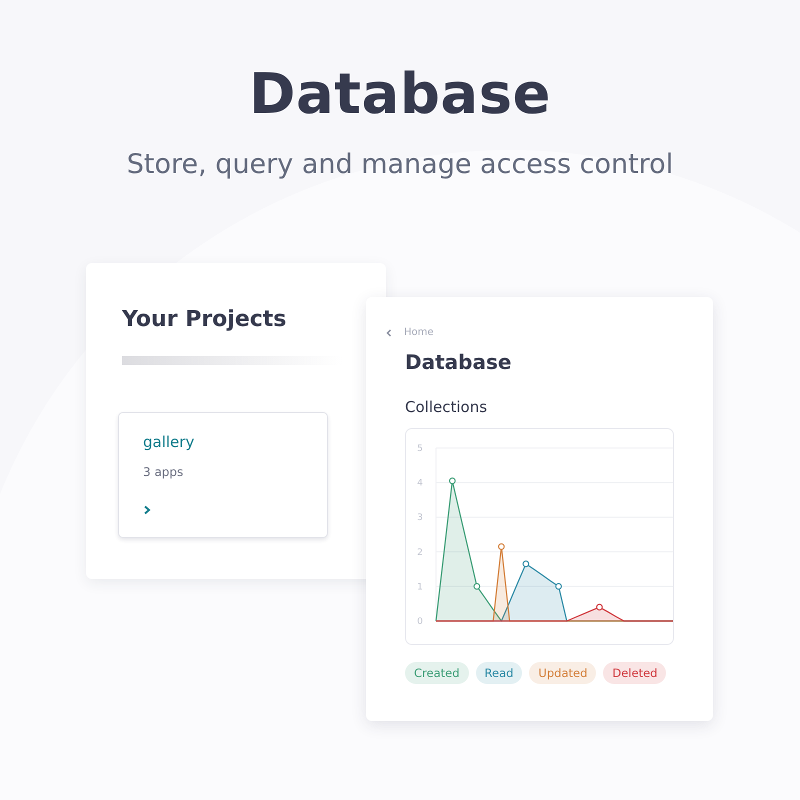  I want to click on chevron-left-icon, so click(389, 332).